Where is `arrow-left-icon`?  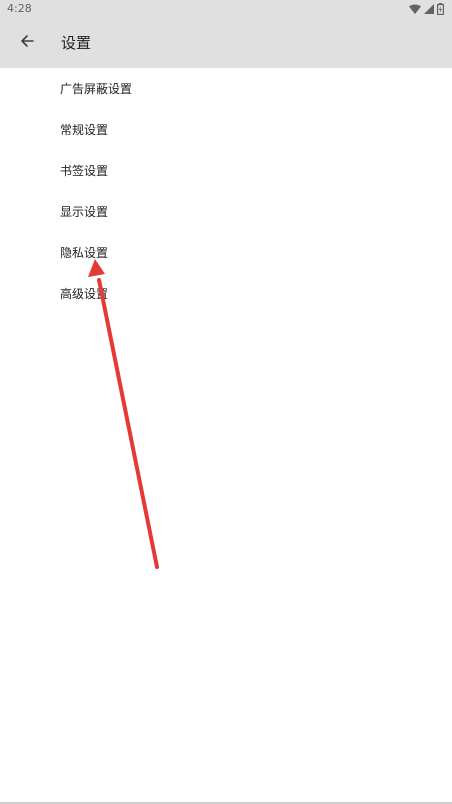 arrow-left-icon is located at coordinates (27, 43).